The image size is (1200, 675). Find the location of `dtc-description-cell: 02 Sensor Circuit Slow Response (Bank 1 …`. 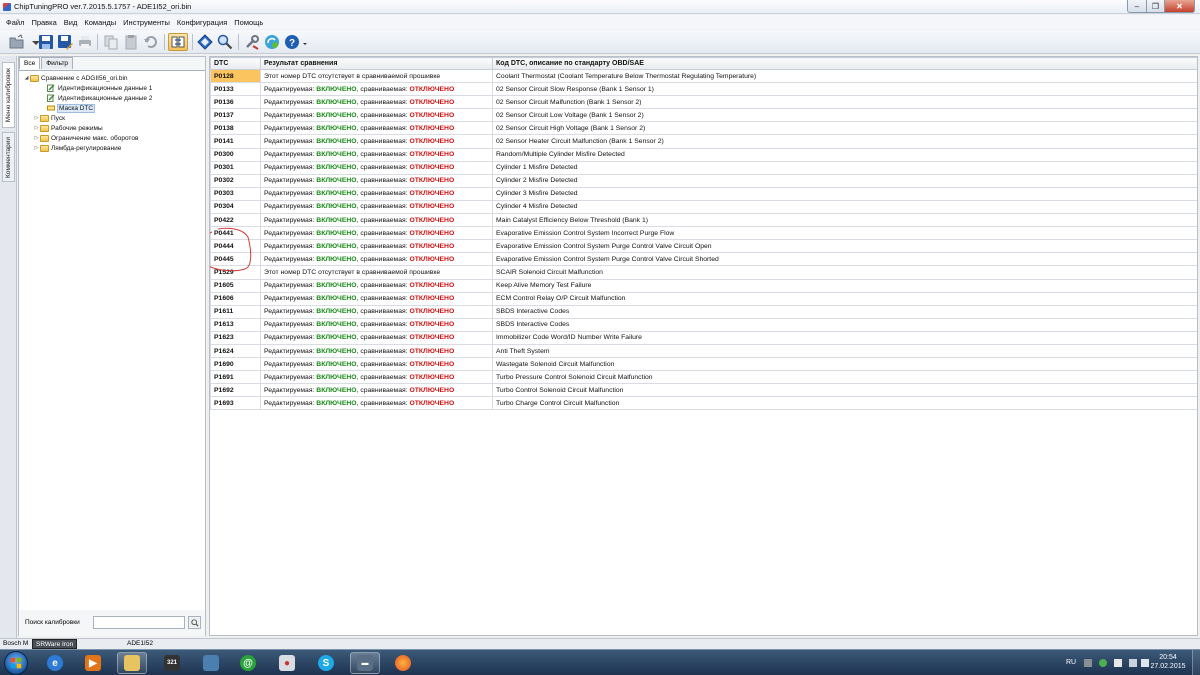

dtc-description-cell: 02 Sensor Circuit Slow Response (Bank 1 … is located at coordinates (844, 89).